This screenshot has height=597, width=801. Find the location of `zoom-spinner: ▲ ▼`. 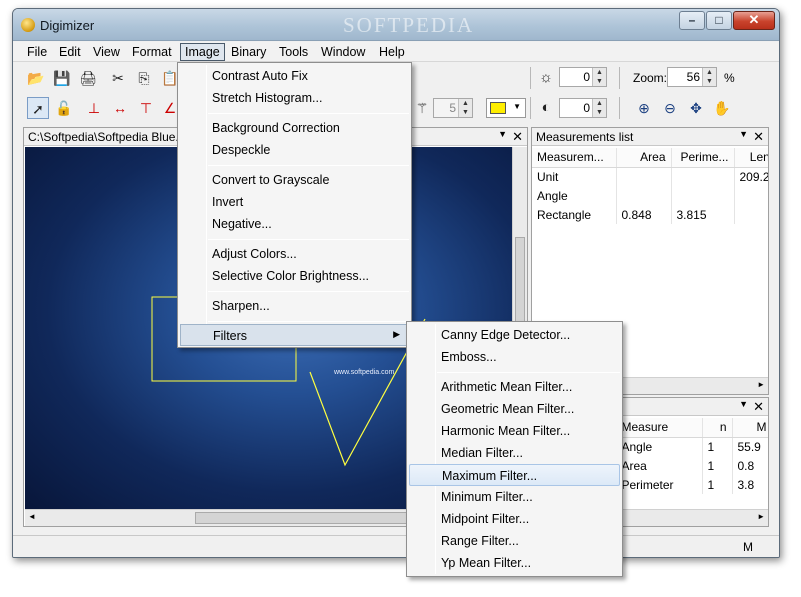

zoom-spinner: ▲ ▼ is located at coordinates (709, 77).